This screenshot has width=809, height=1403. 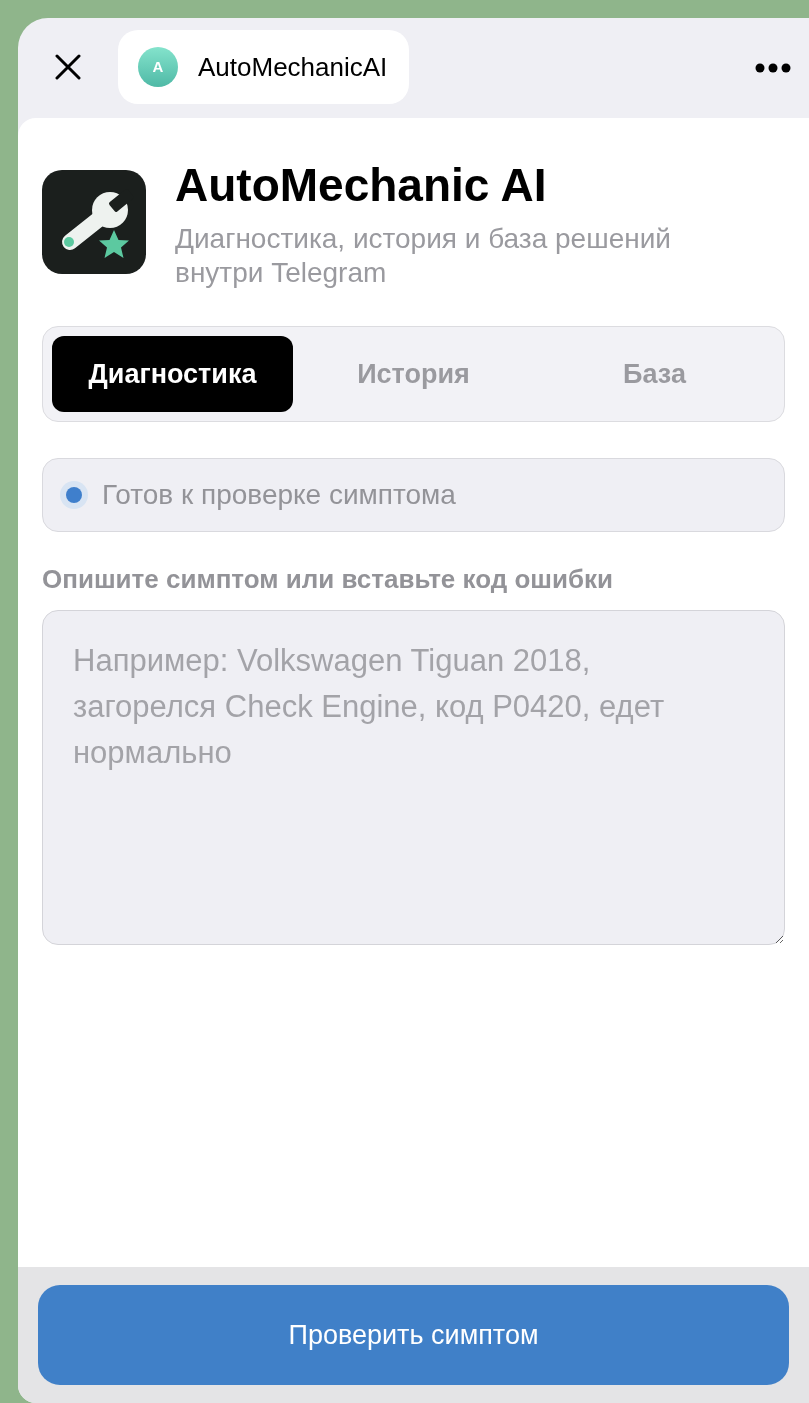 I want to click on status-text: Готов к проверке симптома, so click(x=279, y=495).